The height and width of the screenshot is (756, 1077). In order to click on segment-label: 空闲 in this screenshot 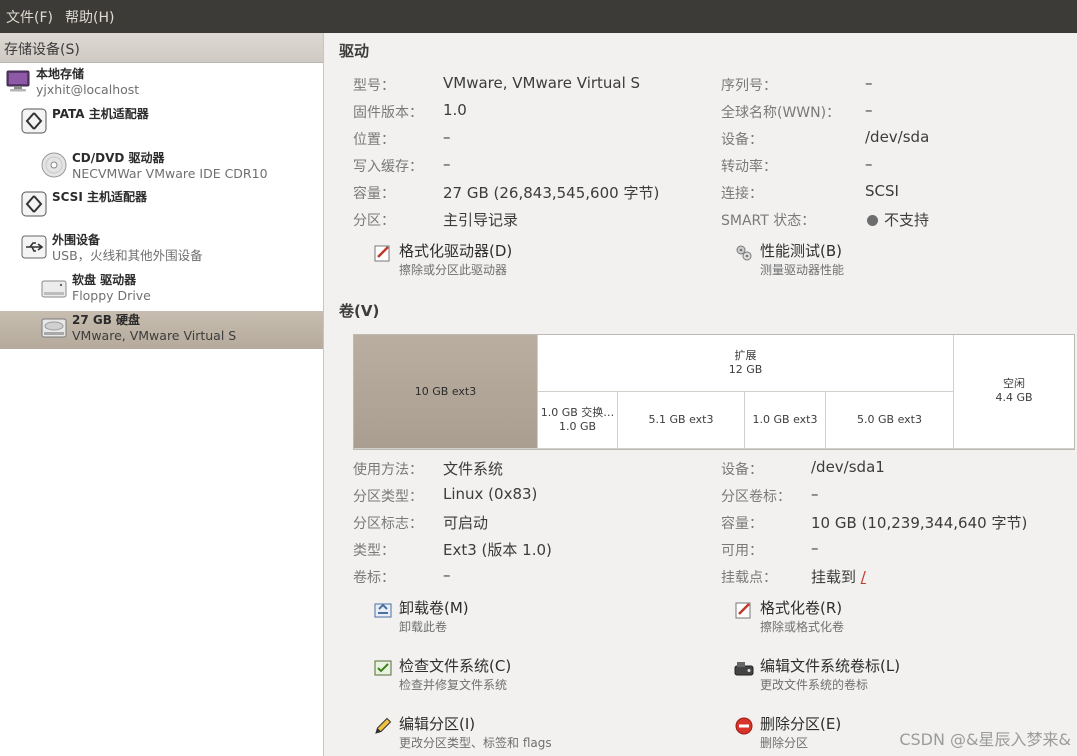, I will do `click(1014, 383)`.